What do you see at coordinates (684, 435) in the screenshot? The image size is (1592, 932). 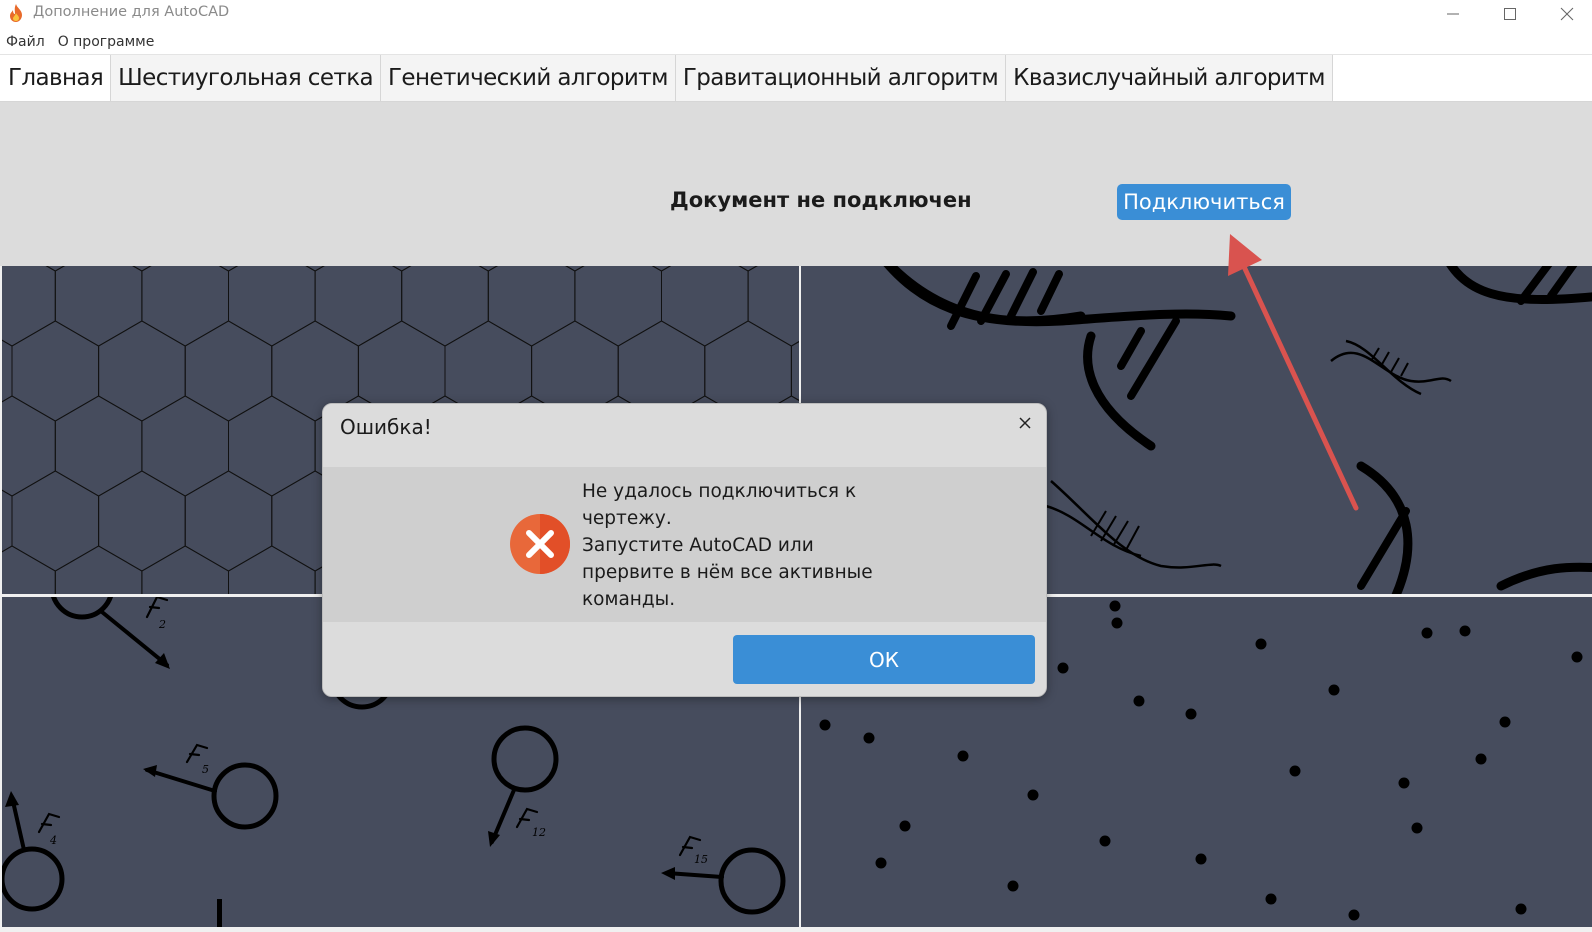 I see `dialog-header: Ошибка!` at bounding box center [684, 435].